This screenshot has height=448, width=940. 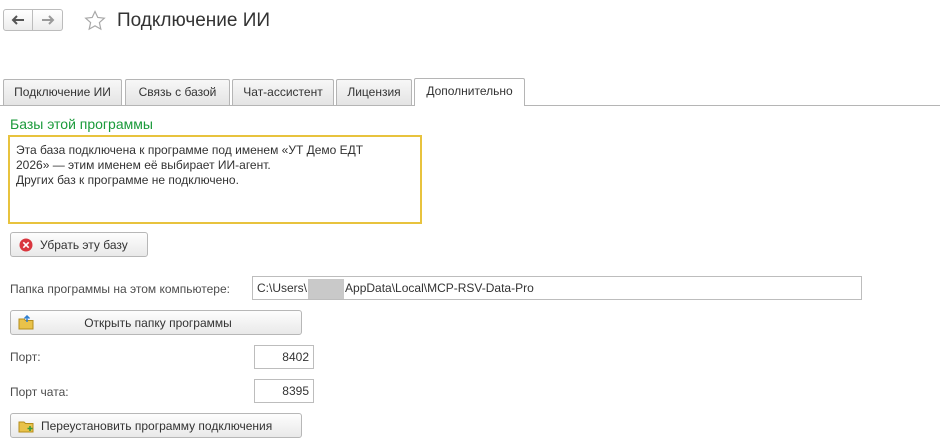 I want to click on open-folder-button: Открыть папку программы, so click(x=156, y=322).